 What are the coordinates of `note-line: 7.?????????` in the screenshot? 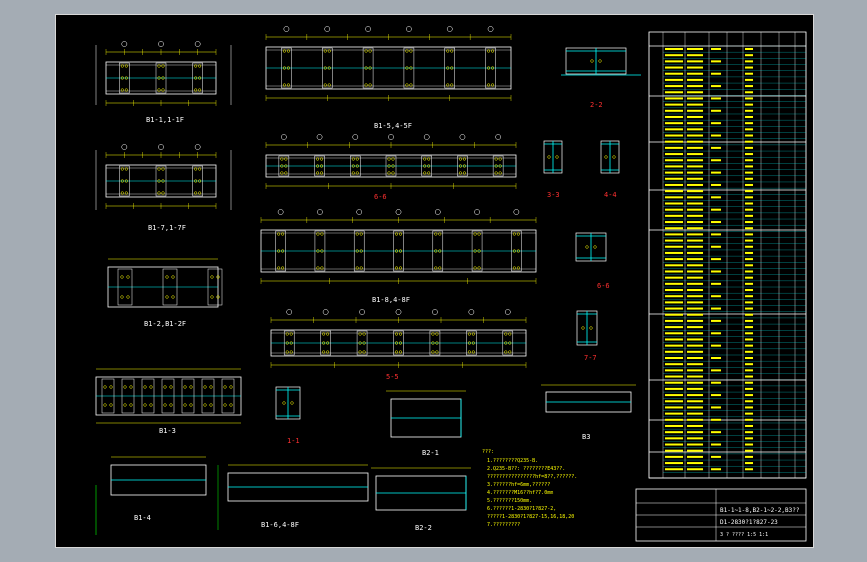 It's located at (503, 525).